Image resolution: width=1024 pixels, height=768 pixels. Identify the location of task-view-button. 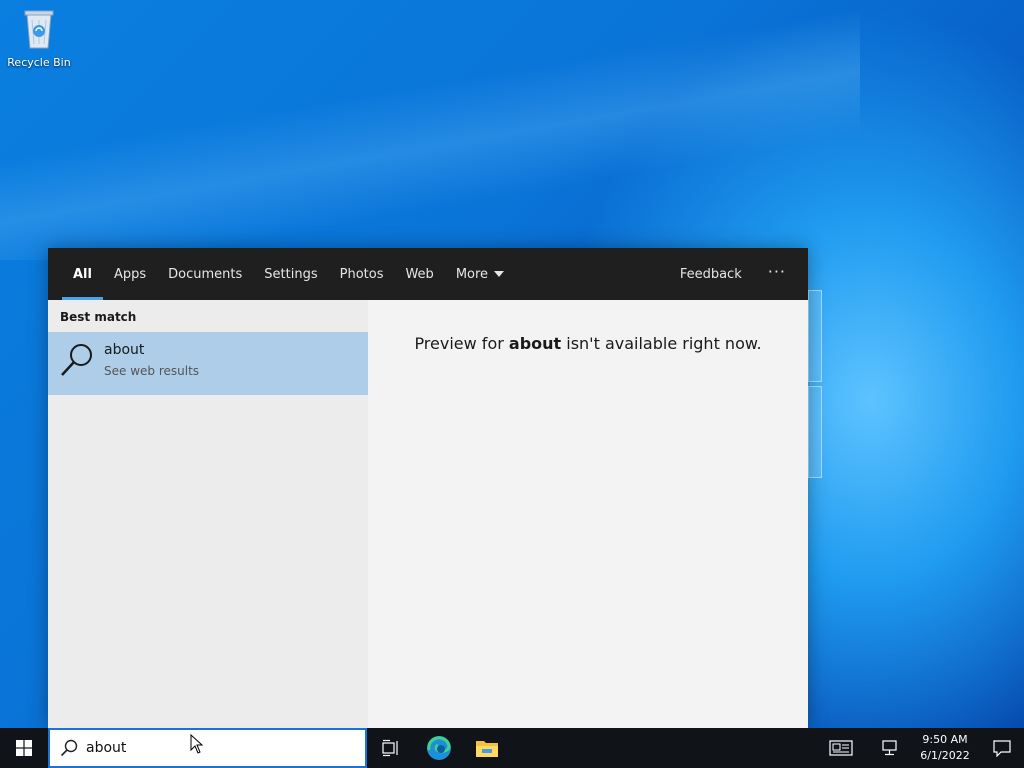
(391, 748).